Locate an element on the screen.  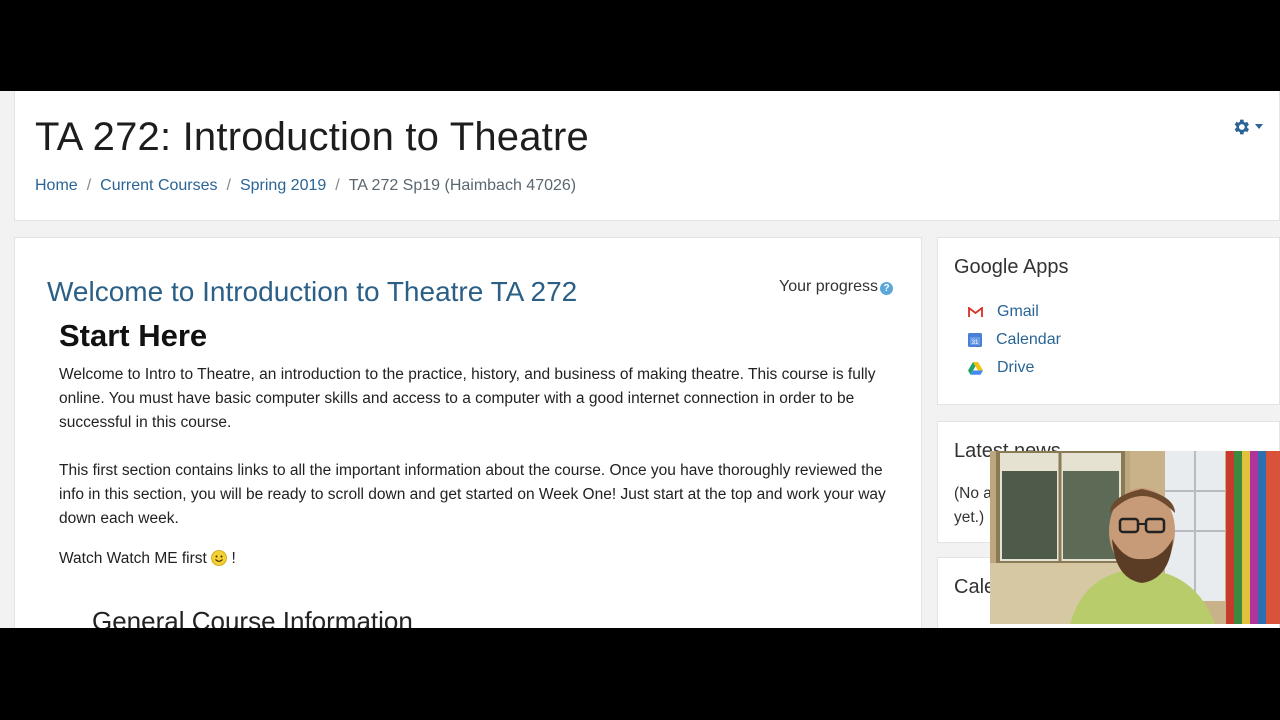
breadcrumb-home: Home is located at coordinates (56, 185).